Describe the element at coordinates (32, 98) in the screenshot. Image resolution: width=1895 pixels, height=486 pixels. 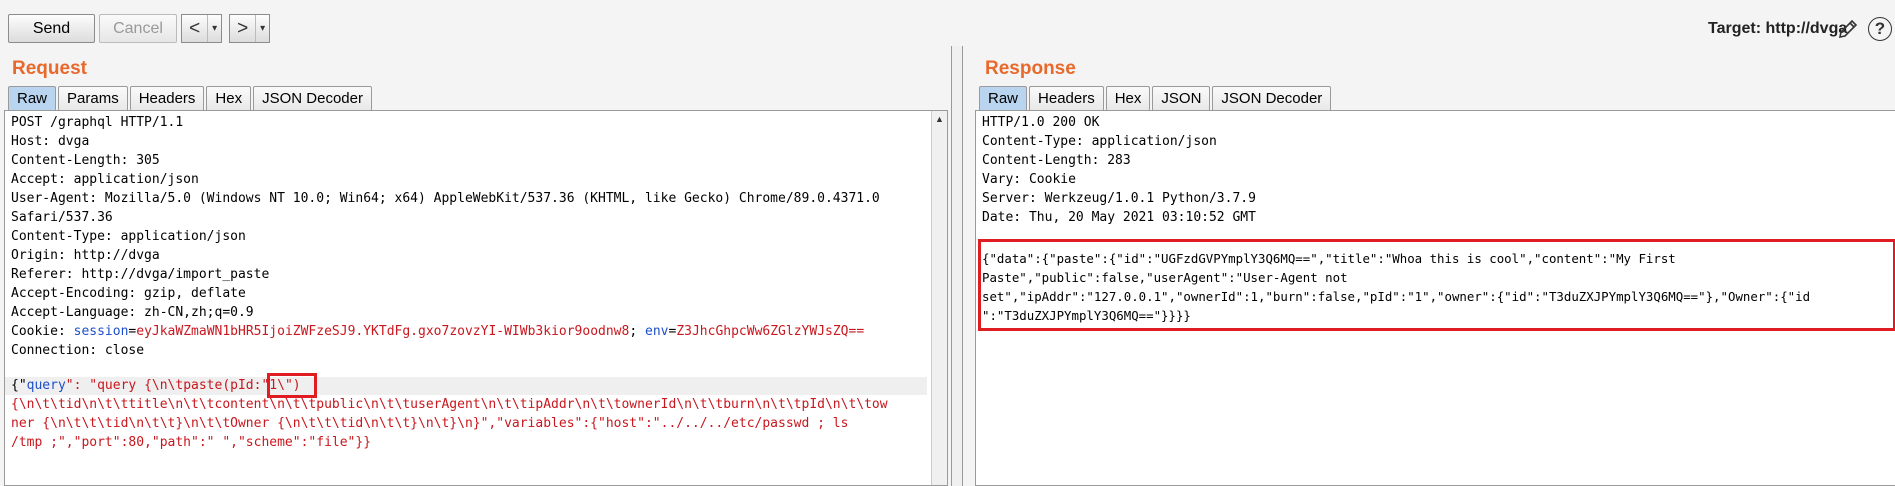
I see `request-tab-raw: Raw` at that location.